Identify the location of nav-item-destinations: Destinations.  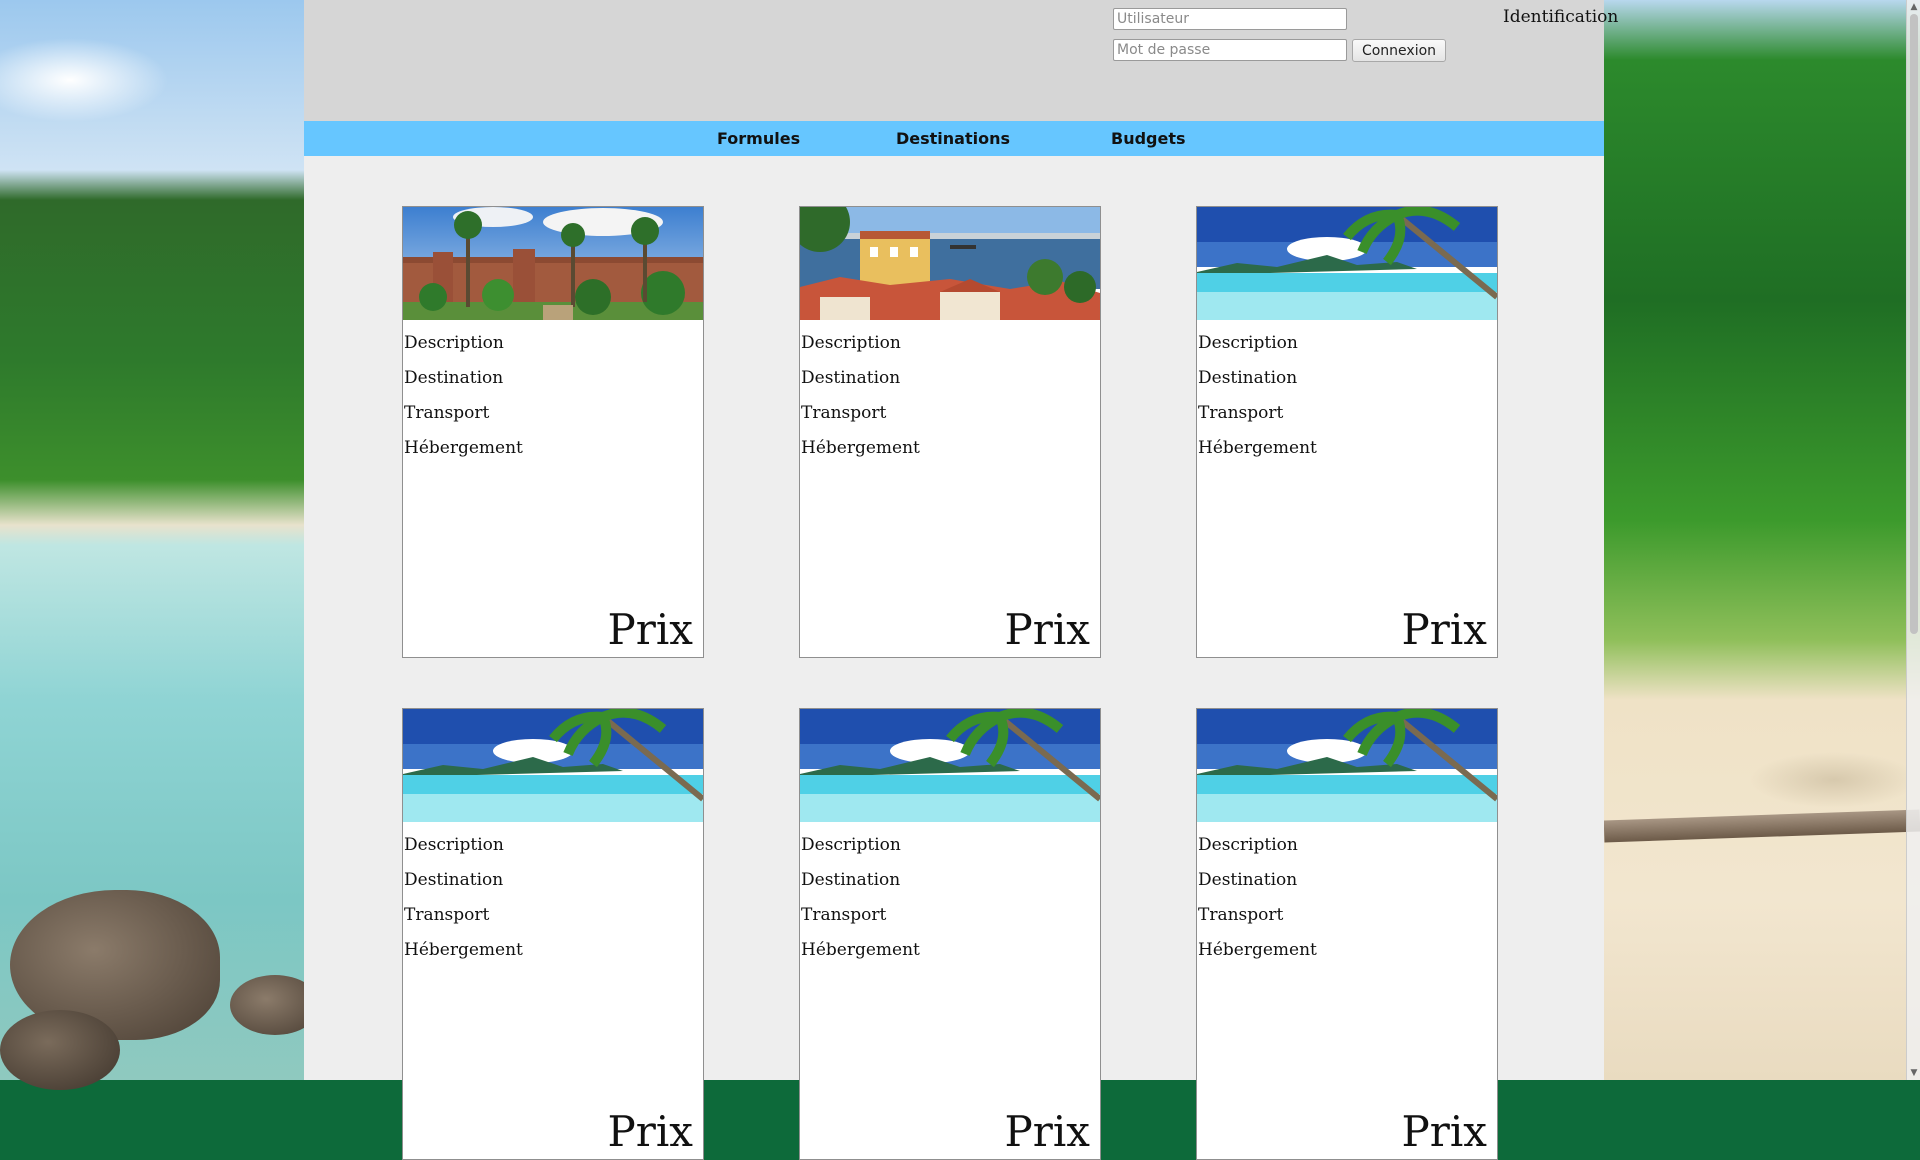
(953, 138).